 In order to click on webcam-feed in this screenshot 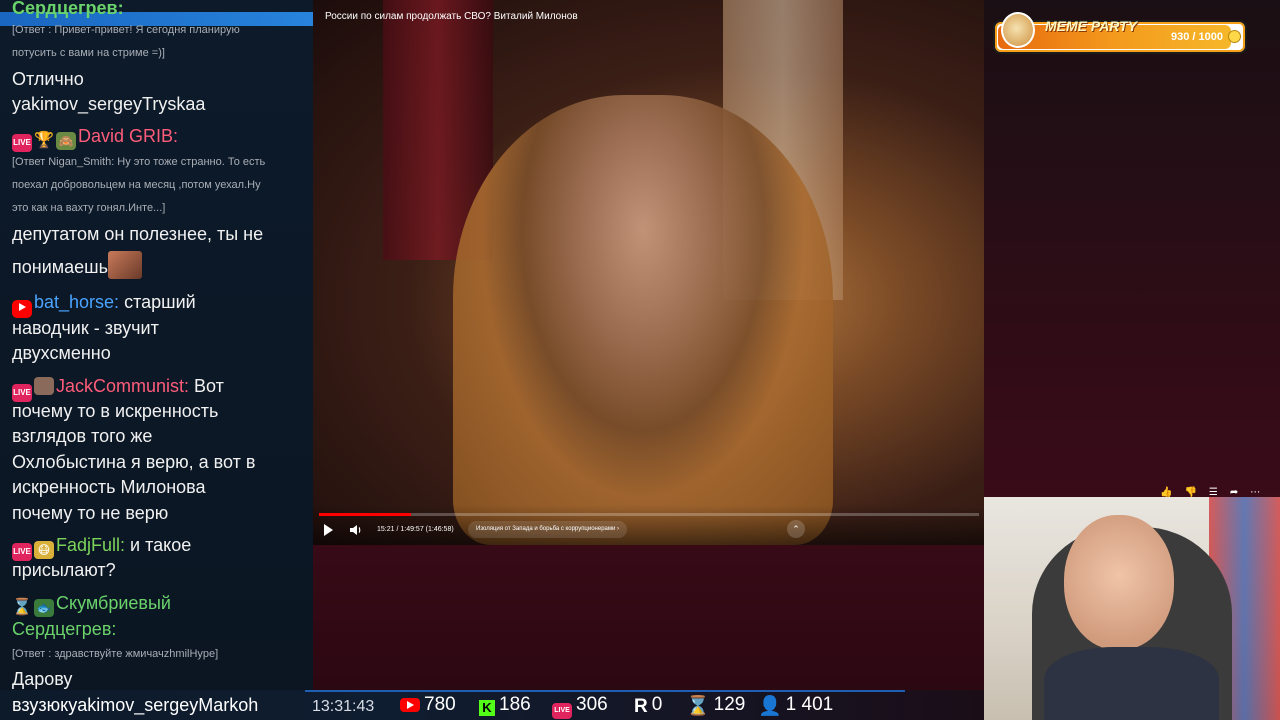, I will do `click(1132, 608)`.